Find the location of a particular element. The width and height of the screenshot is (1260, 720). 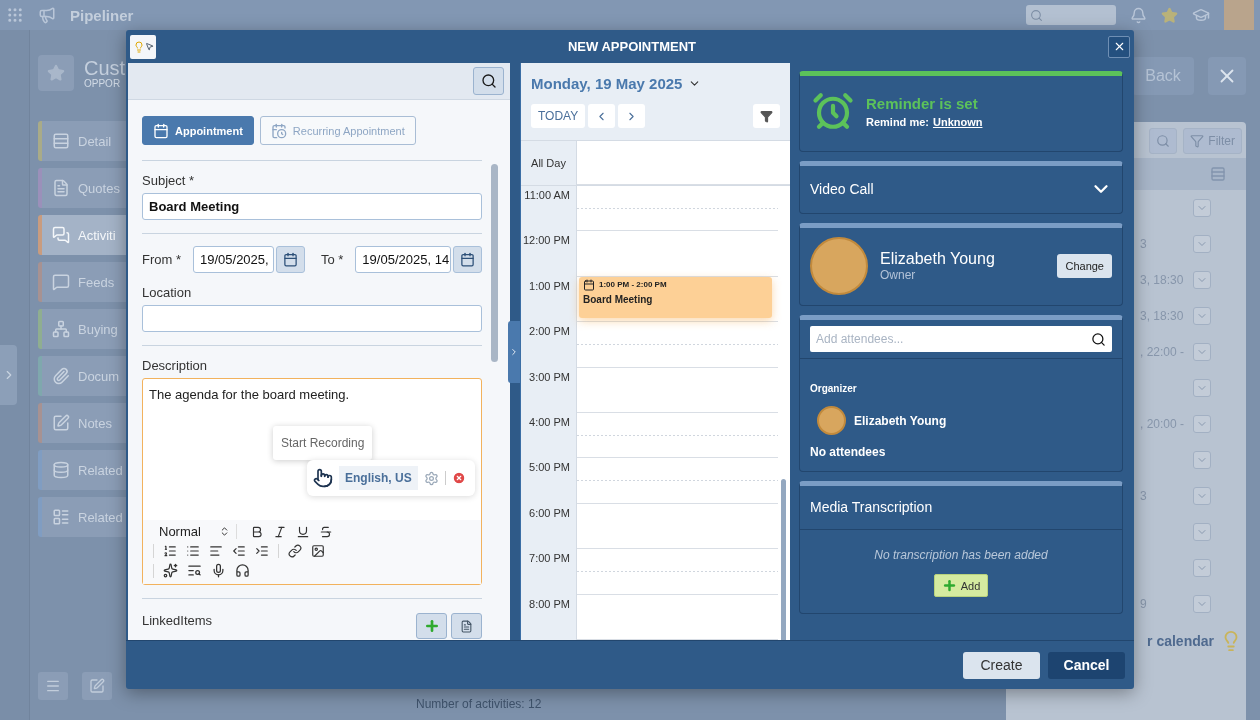

list-button is located at coordinates (466, 626).